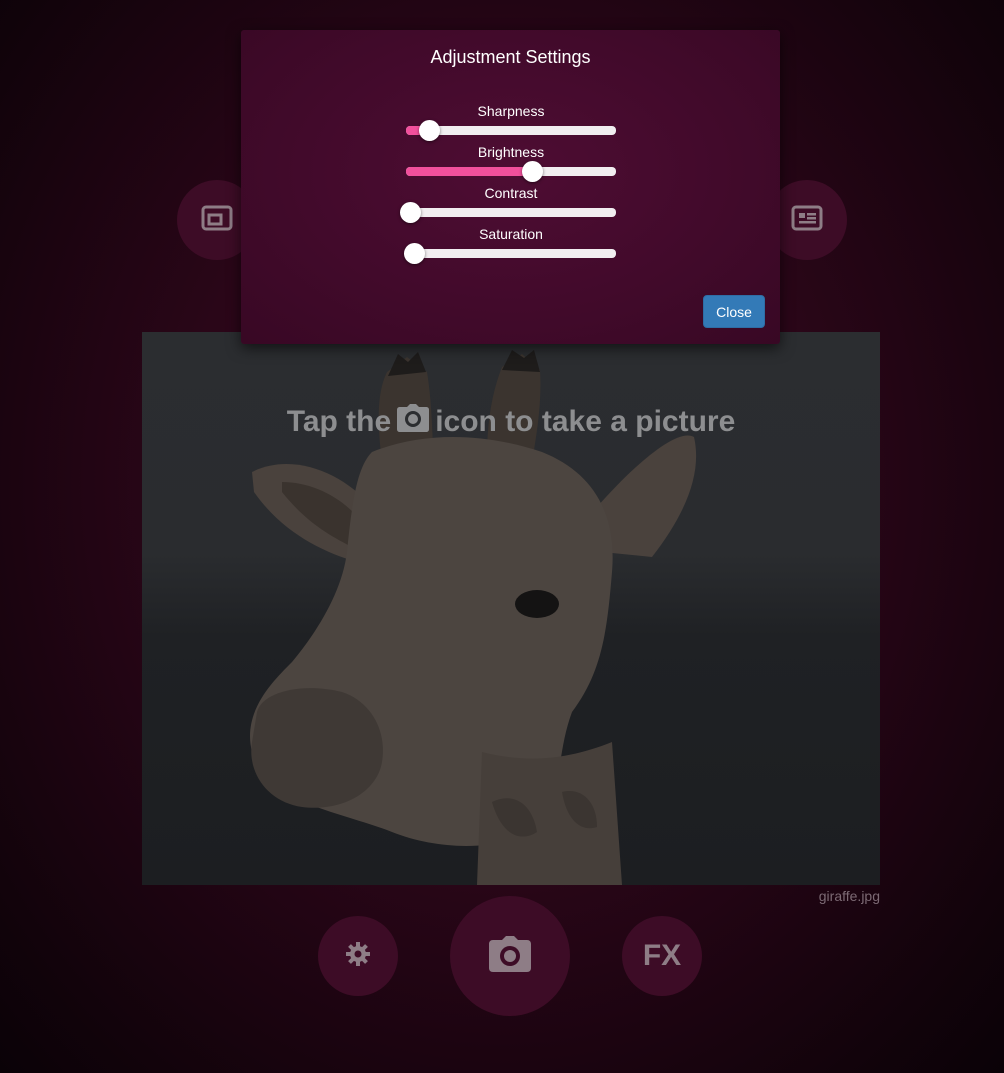  What do you see at coordinates (469, 171) in the screenshot?
I see `brightness-slider-fill` at bounding box center [469, 171].